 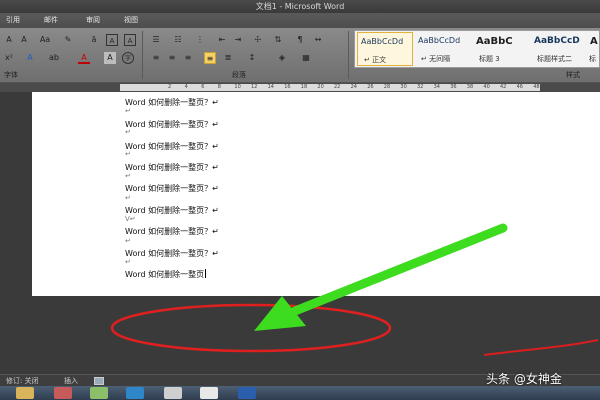 I want to click on document-line: Word 如何删除一整页, so click(x=166, y=274).